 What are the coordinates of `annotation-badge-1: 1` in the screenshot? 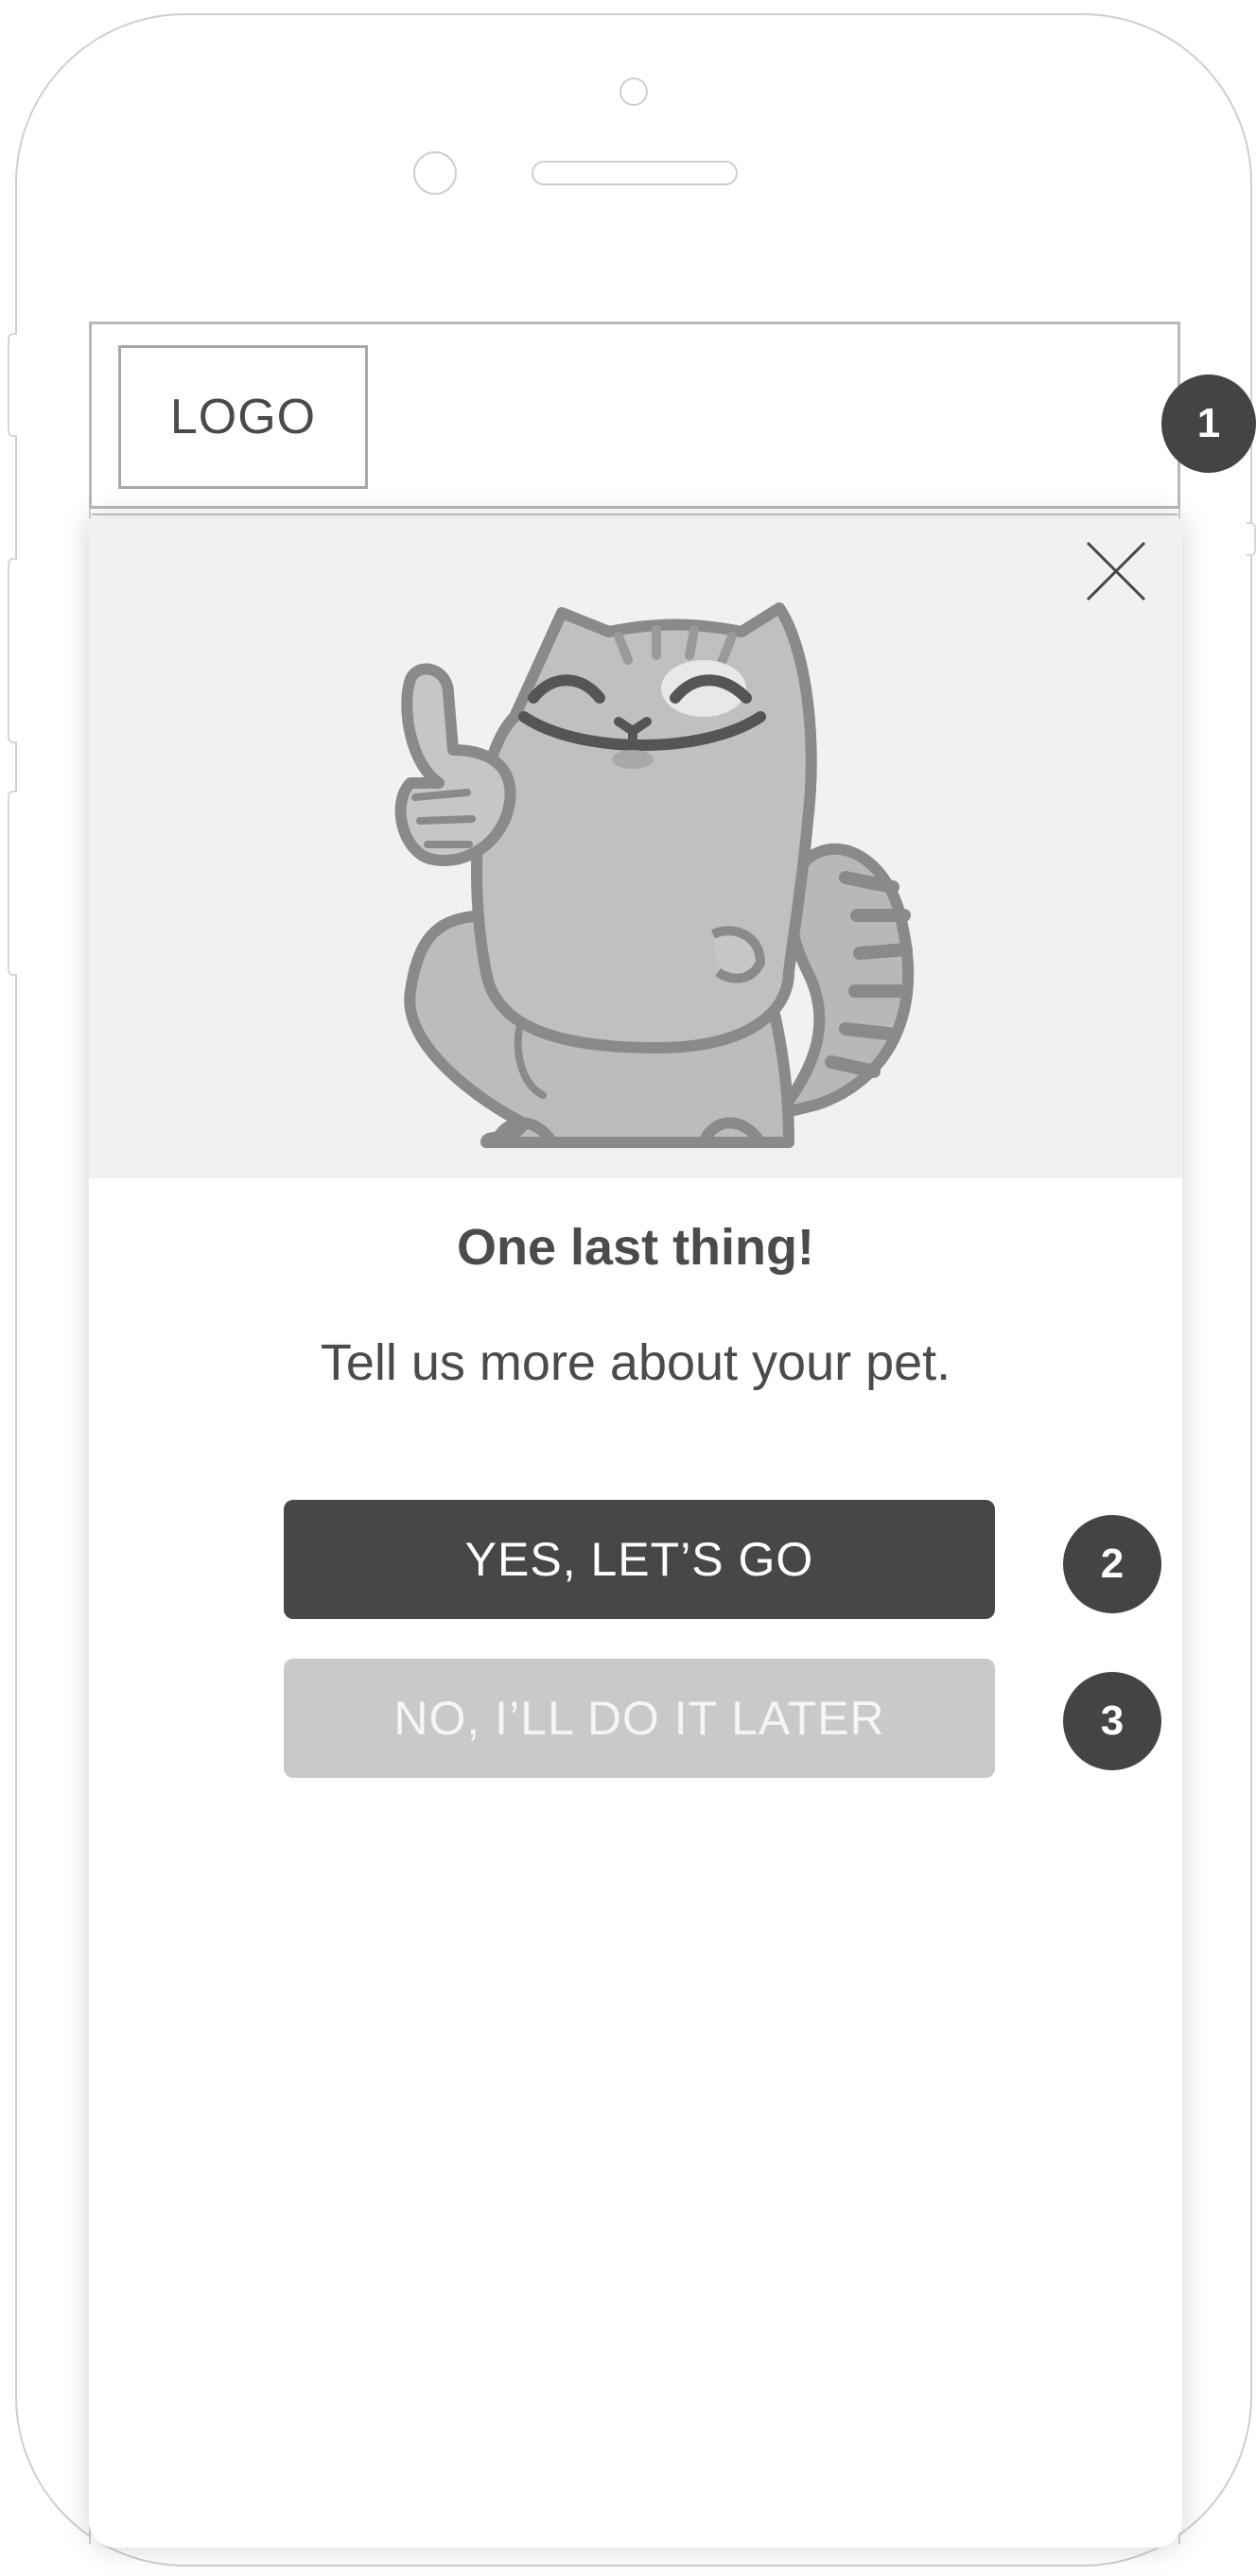 It's located at (1208, 423).